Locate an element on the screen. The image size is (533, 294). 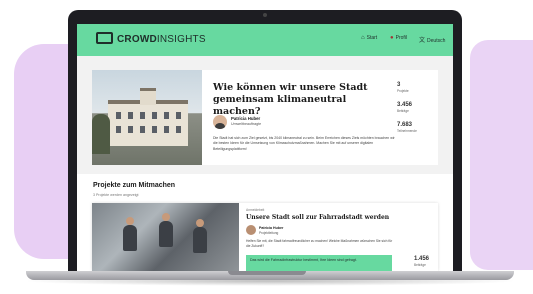
top-navbar: CROWDINSIGHTS ⌂ Start ● Profil 文 Deutsch is located at coordinates (265, 40).